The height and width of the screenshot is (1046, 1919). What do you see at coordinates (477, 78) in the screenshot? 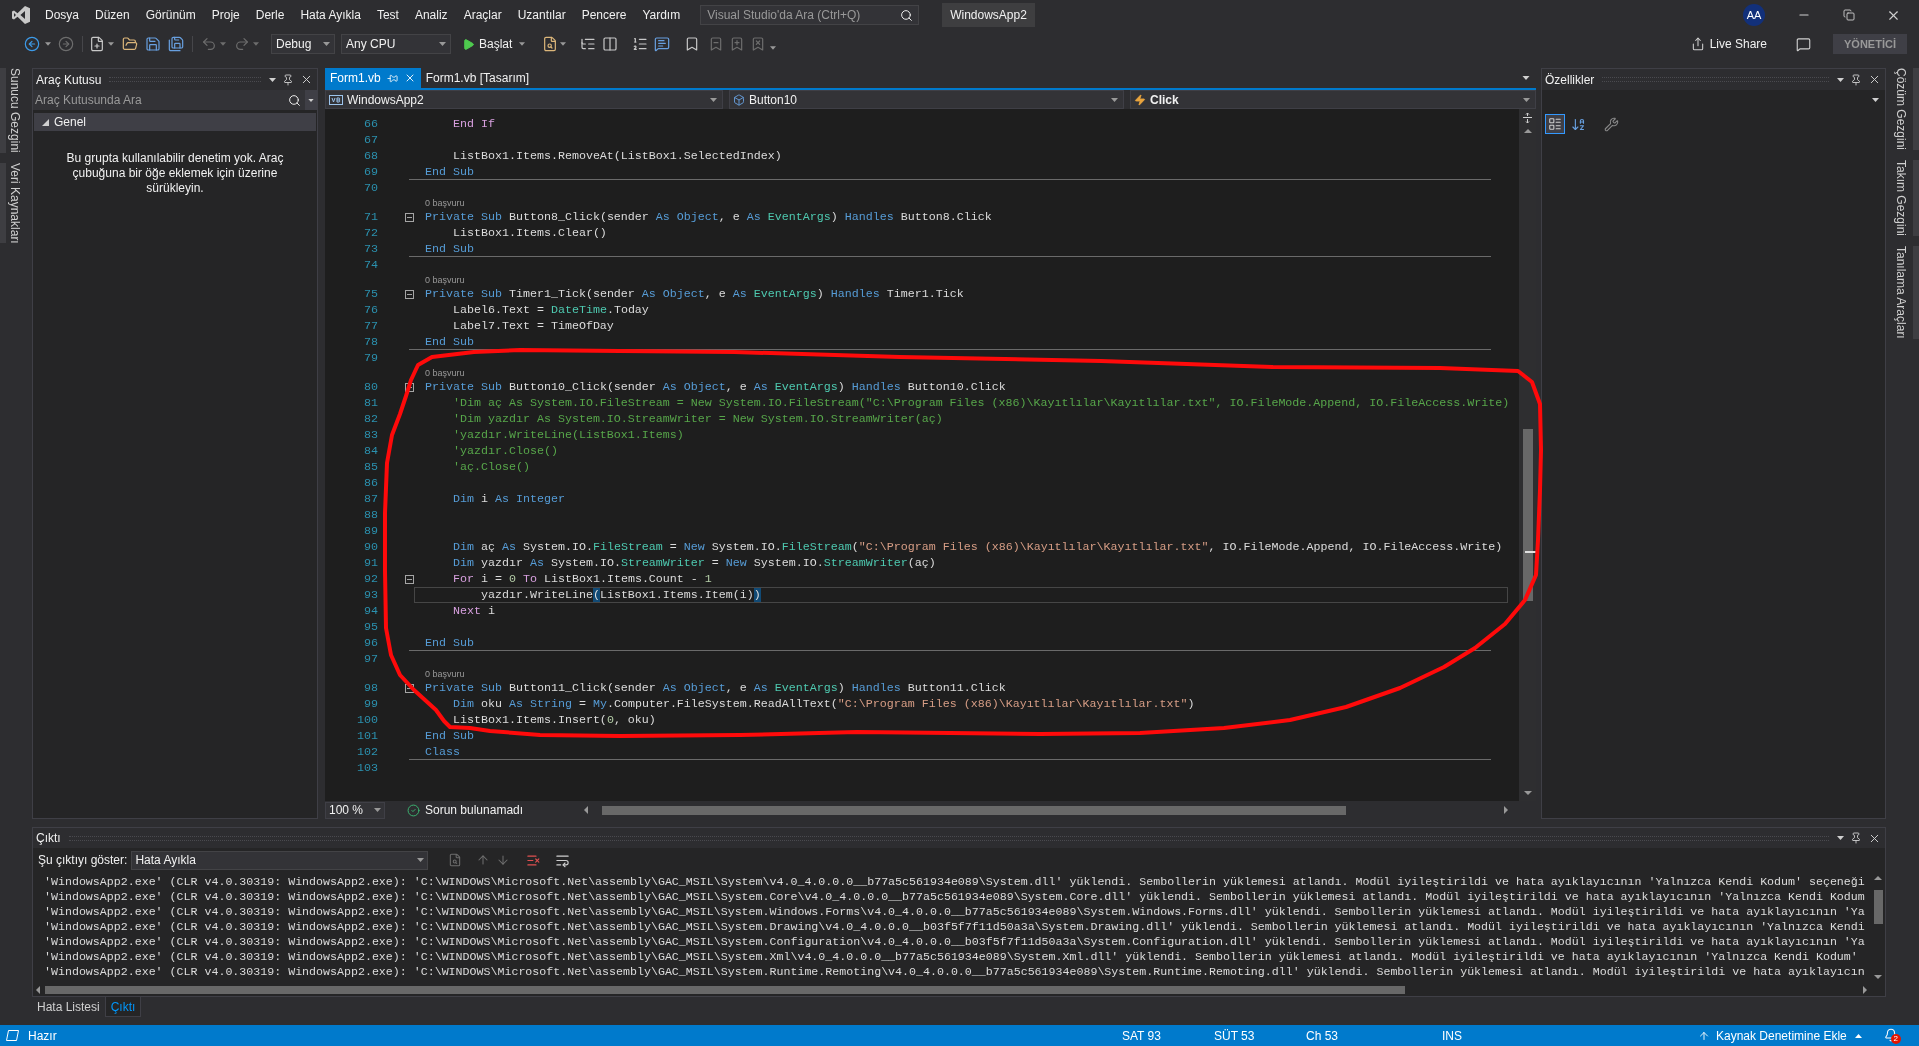
I see `editor-tab: Form1.vb [Tasarım]` at bounding box center [477, 78].